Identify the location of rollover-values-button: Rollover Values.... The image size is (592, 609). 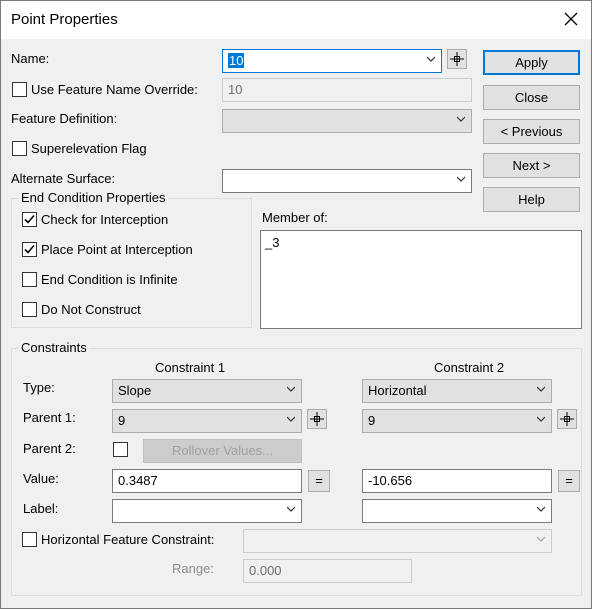
(222, 451).